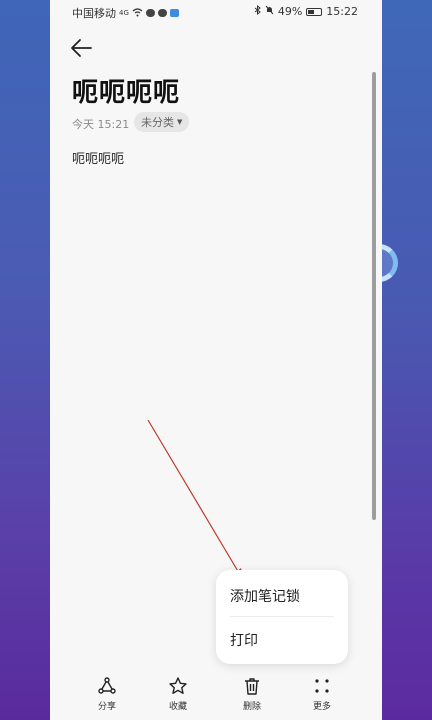  Describe the element at coordinates (180, 122) in the screenshot. I see `caret-down-icon: ▼` at that location.